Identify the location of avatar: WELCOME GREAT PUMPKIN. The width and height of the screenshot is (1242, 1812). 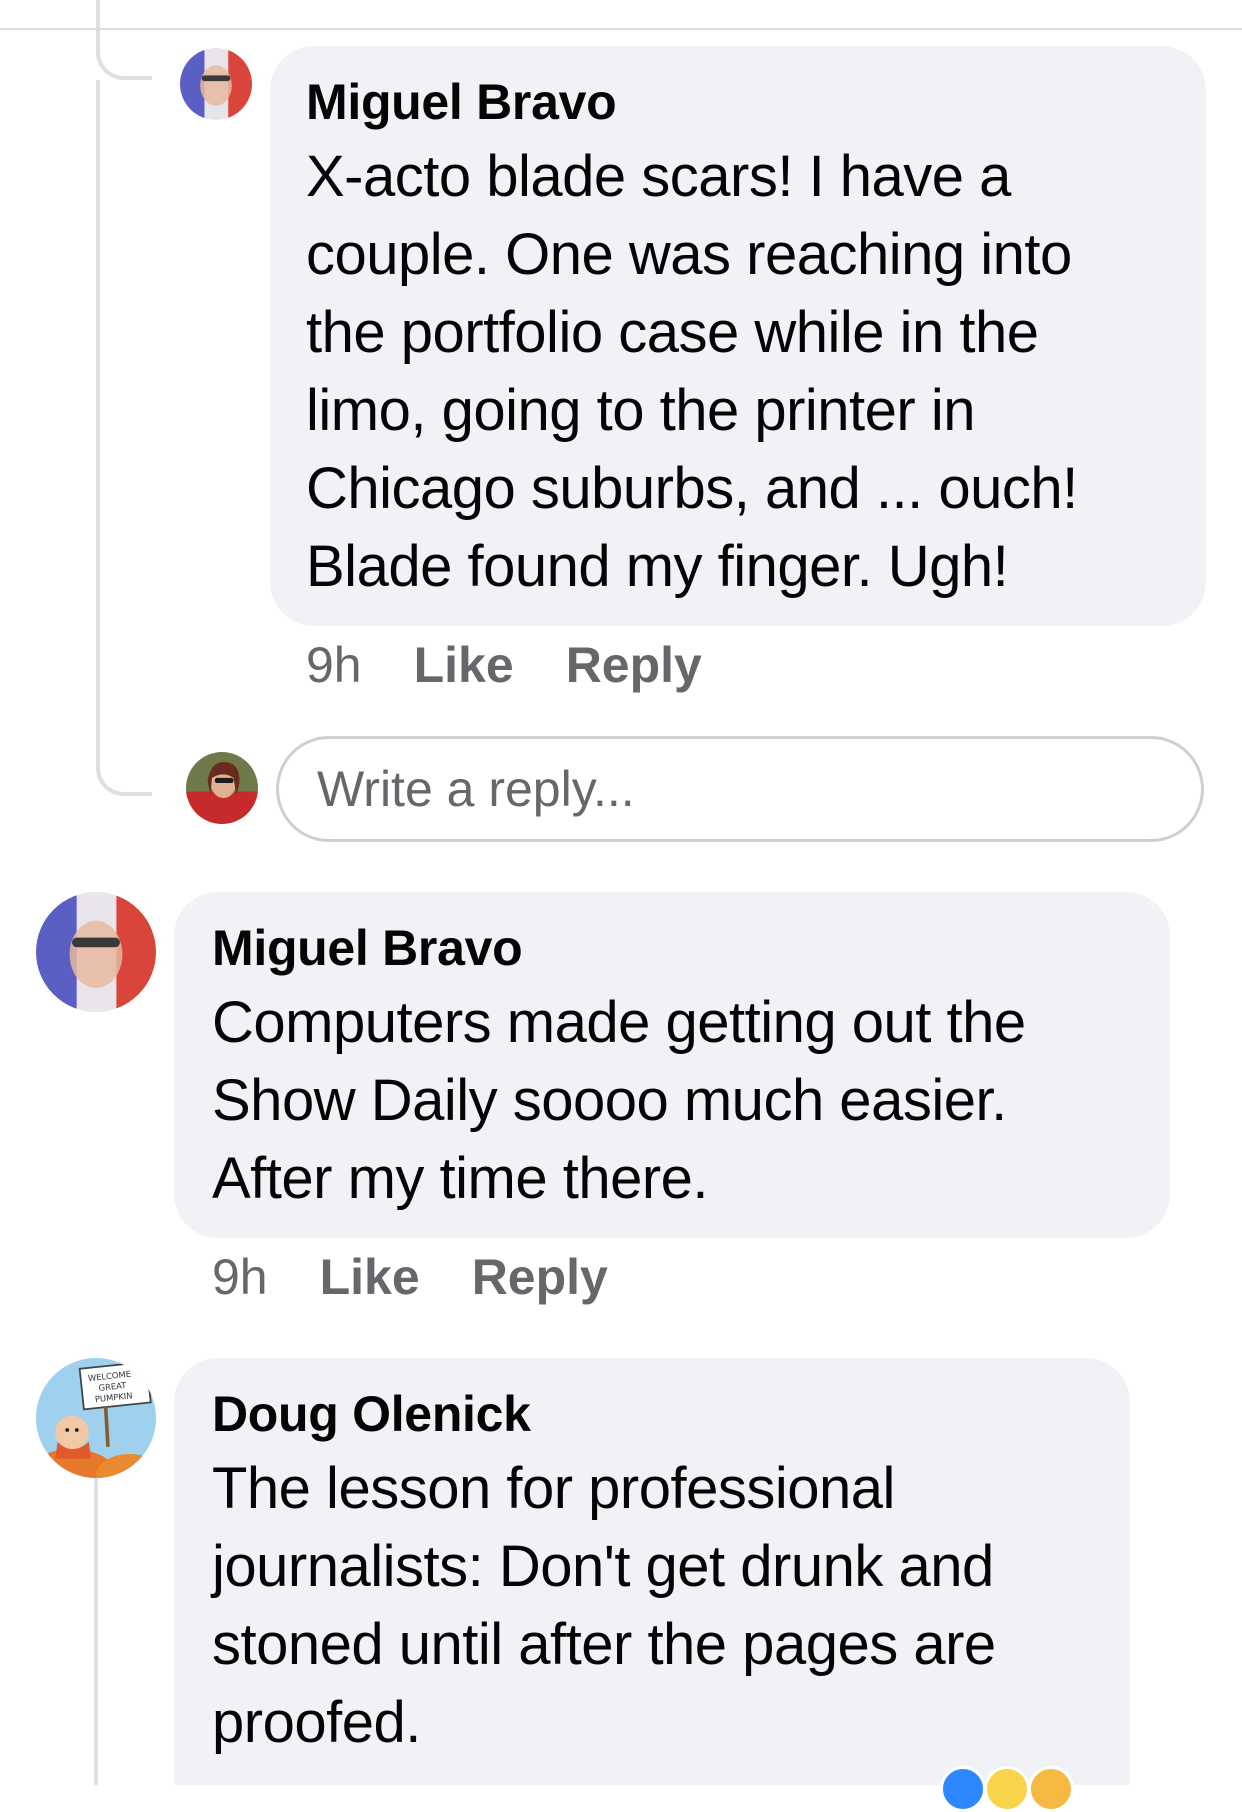
(96, 1418).